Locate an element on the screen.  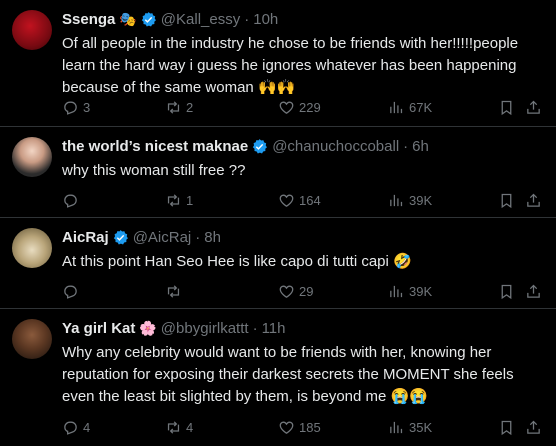
action-bar: 4 4 185 35K is located at coordinates (299, 429).